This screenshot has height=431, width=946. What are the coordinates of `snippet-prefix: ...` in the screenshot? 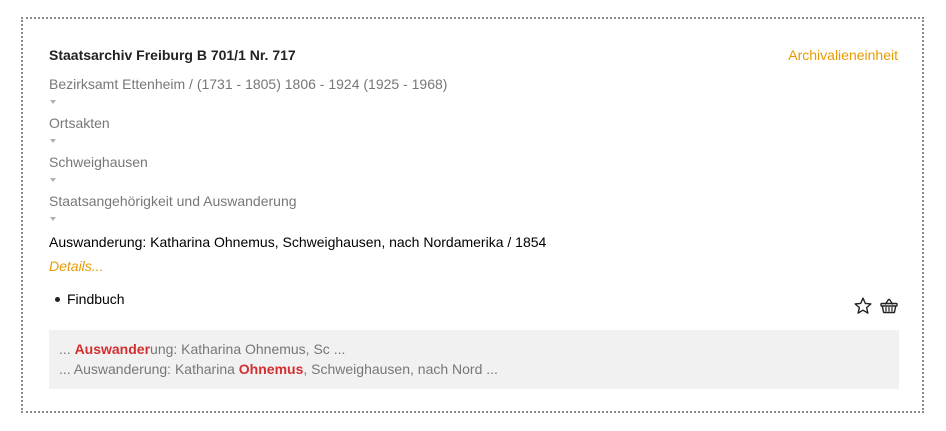 It's located at (67, 349).